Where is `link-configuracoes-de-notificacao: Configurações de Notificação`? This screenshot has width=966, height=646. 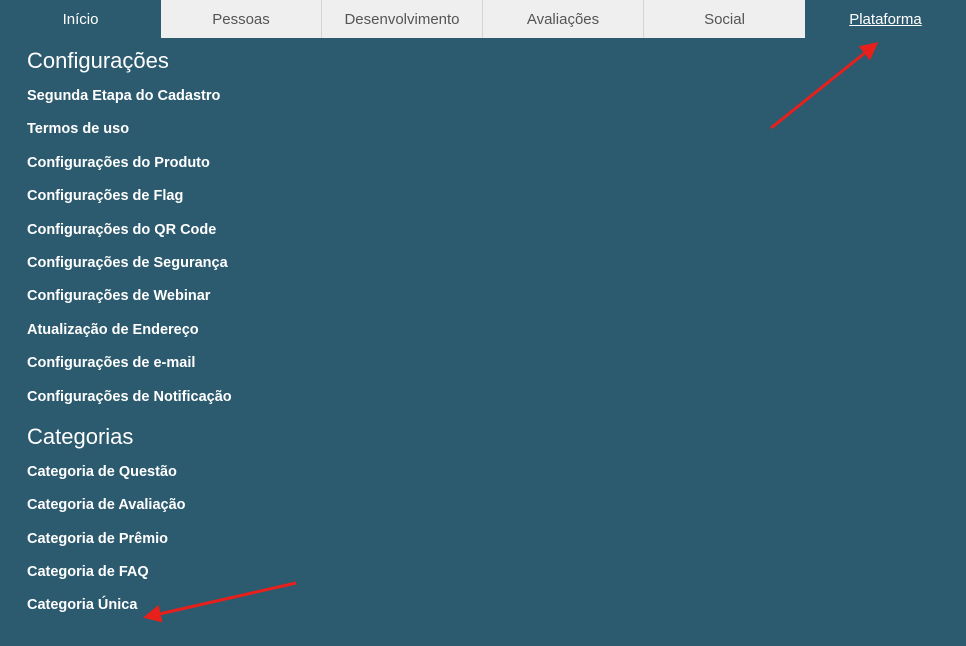
link-configuracoes-de-notificacao: Configurações de Notificação is located at coordinates (327, 397).